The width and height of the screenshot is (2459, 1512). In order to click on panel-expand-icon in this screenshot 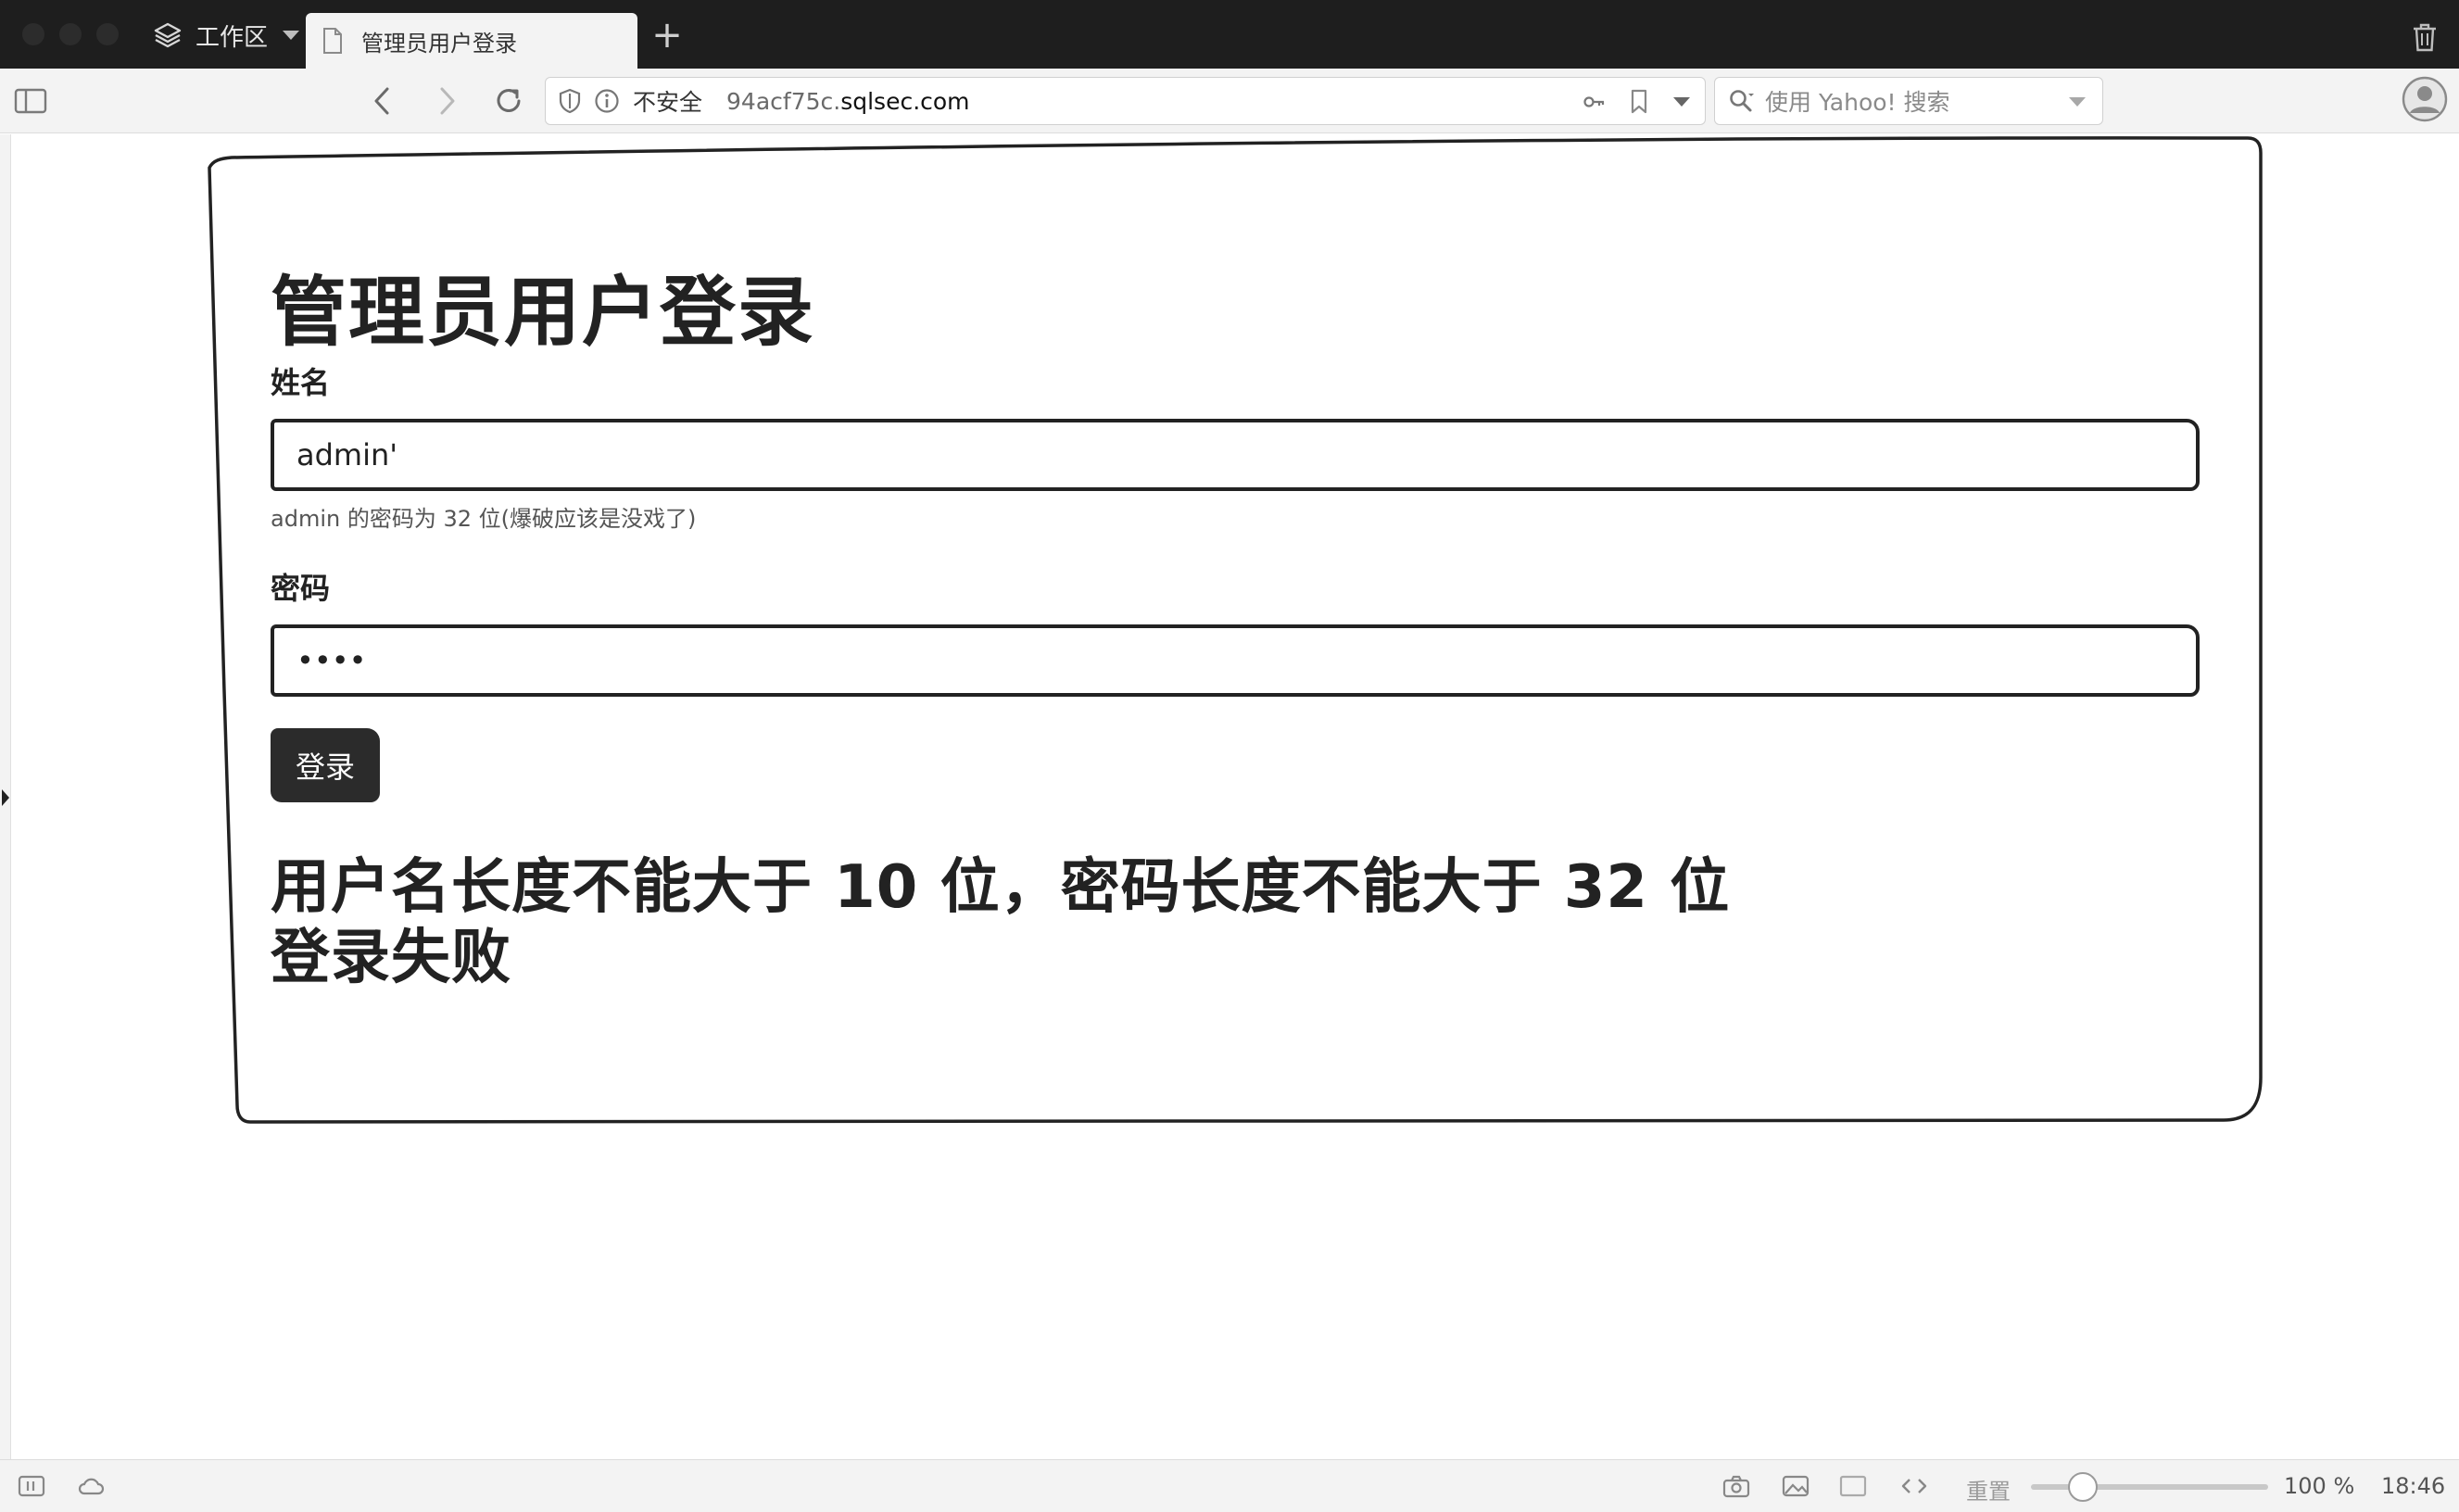, I will do `click(5, 797)`.